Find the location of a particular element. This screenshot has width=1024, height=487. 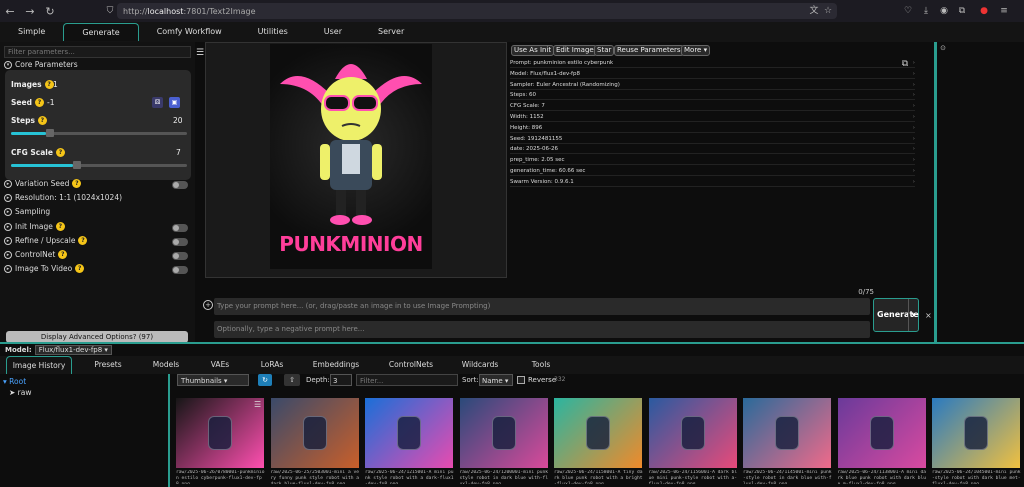

init-image-toggle is located at coordinates (180, 228).